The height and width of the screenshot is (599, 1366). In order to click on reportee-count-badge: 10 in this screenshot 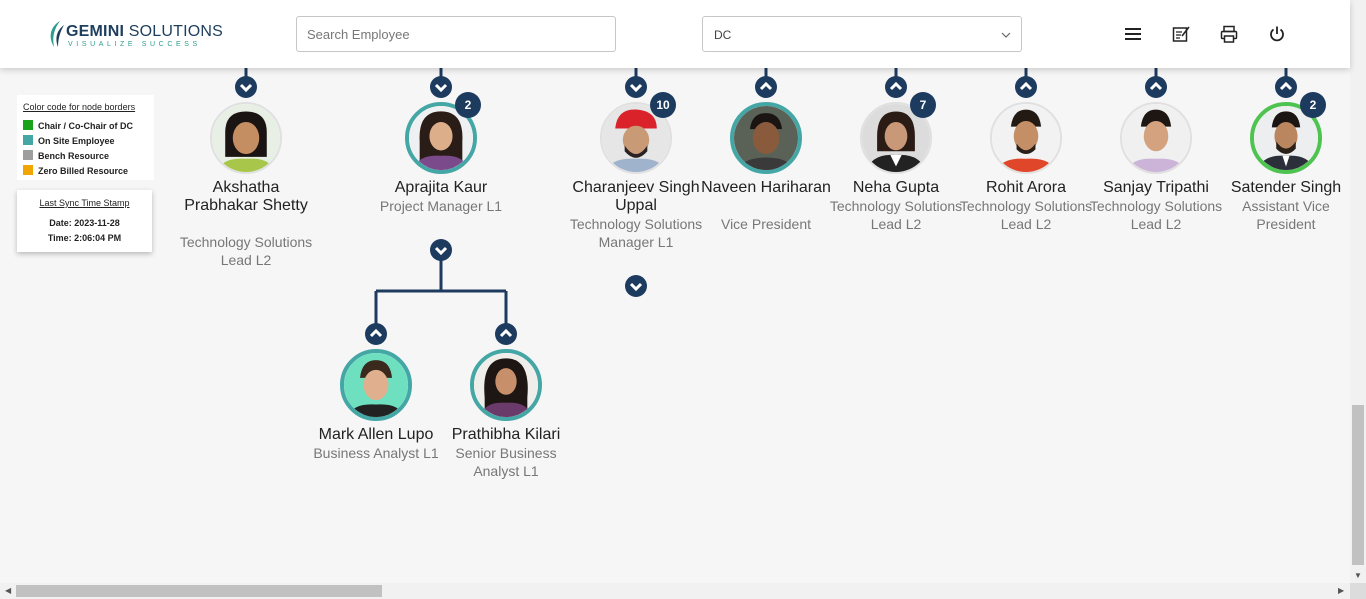, I will do `click(663, 105)`.